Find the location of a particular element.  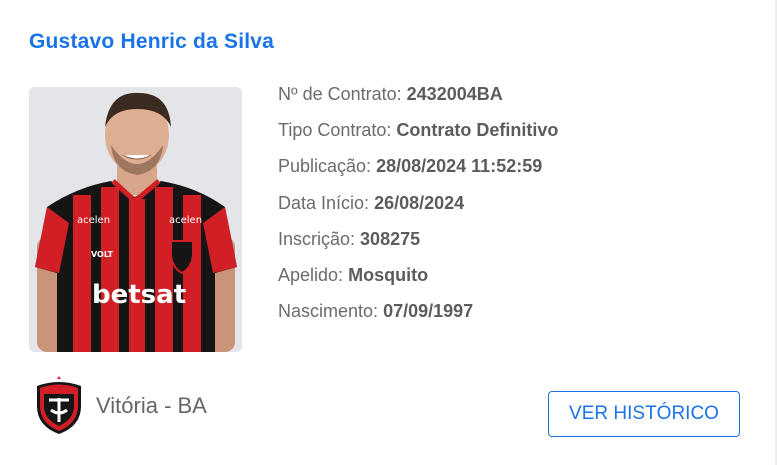

detail-start-date: Data Início: 26/08/2024 is located at coordinates (418, 207).